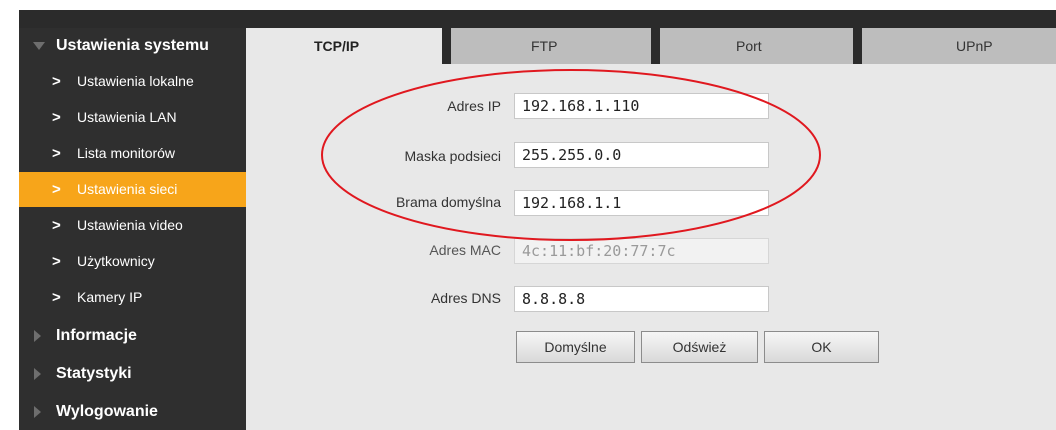 This screenshot has height=430, width=1056. What do you see at coordinates (39, 46) in the screenshot?
I see `caret-down-icon` at bounding box center [39, 46].